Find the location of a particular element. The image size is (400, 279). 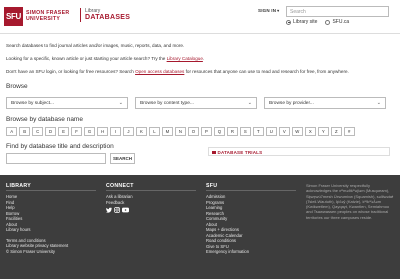

footer-library-heading: LIBRARY is located at coordinates (51, 187).